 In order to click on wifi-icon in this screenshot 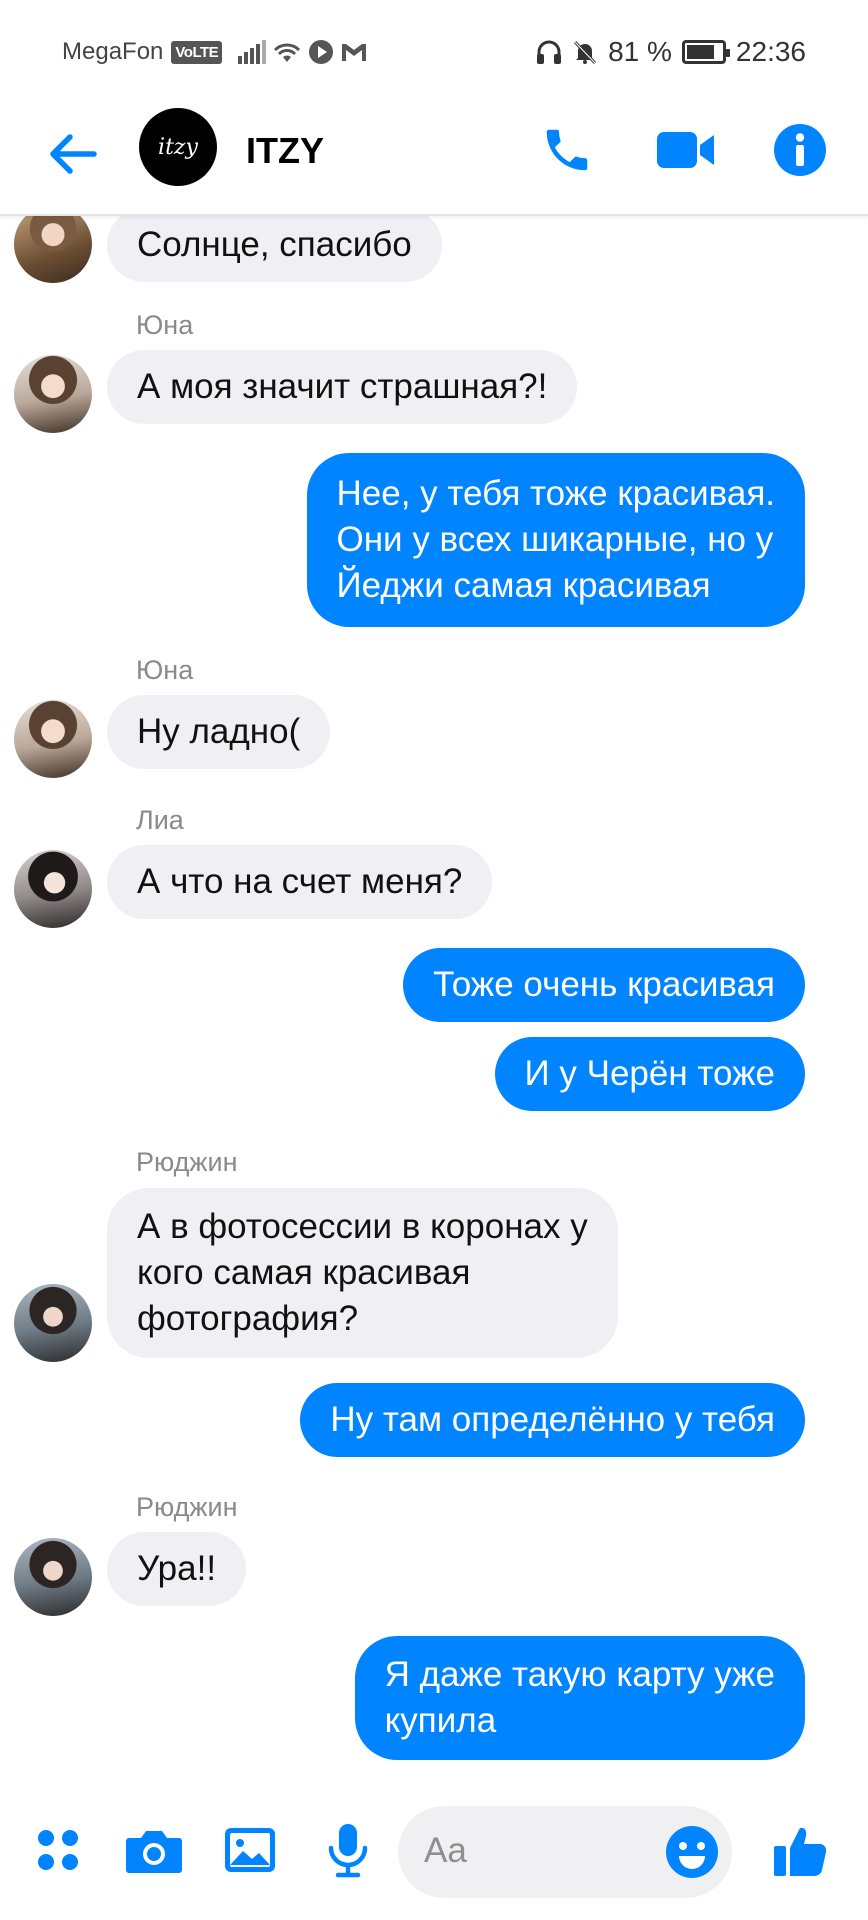, I will do `click(287, 52)`.